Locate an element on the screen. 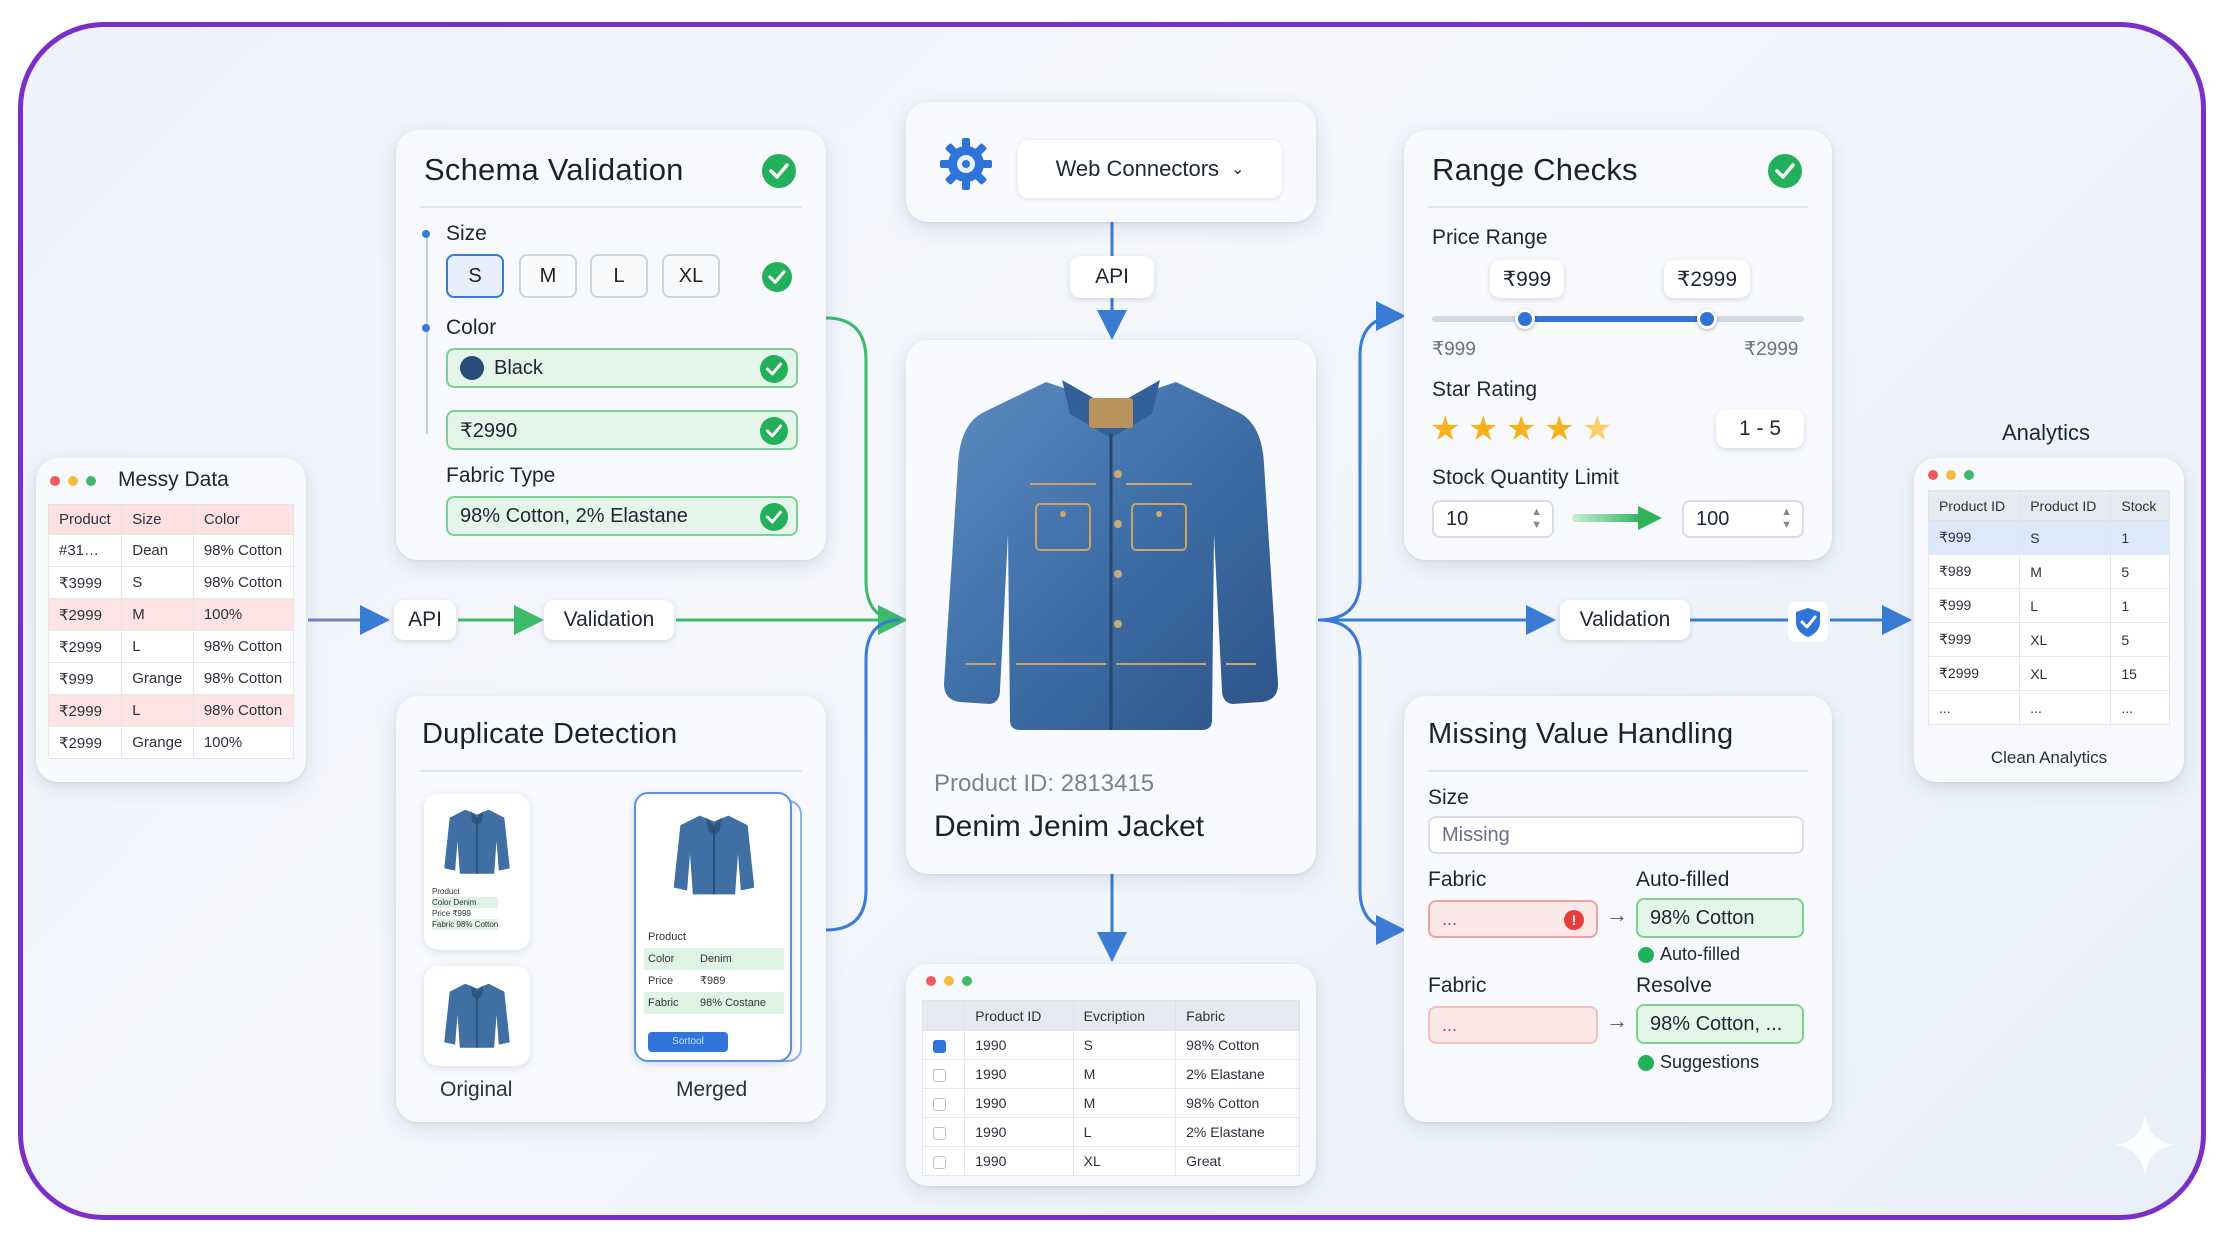 Image resolution: width=2223 pixels, height=1240 pixels. validation-pill-right: Validation is located at coordinates (1625, 620).